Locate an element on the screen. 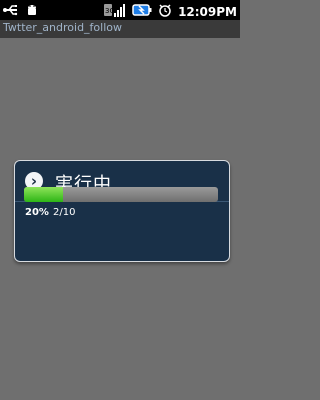  progress-bar is located at coordinates (121, 194).